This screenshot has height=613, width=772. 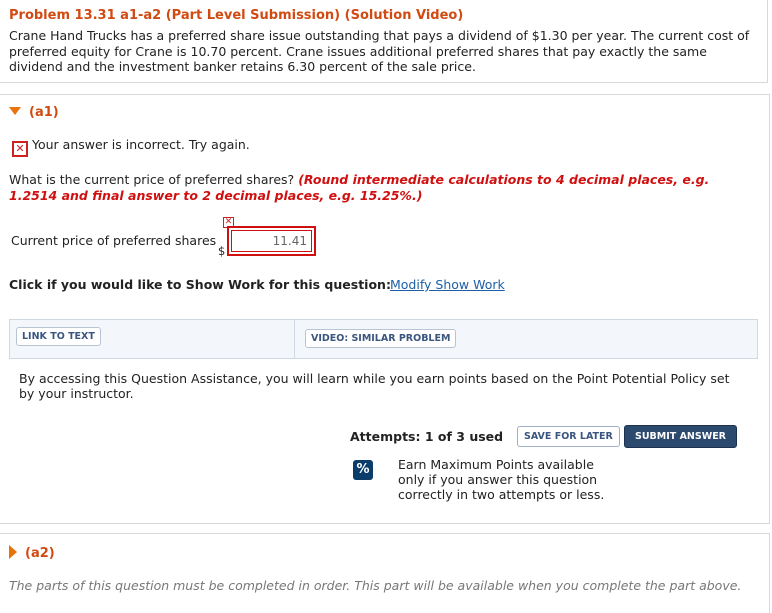 I want to click on attempts-counter: Attempts: 1 of 3 used, so click(x=427, y=436).